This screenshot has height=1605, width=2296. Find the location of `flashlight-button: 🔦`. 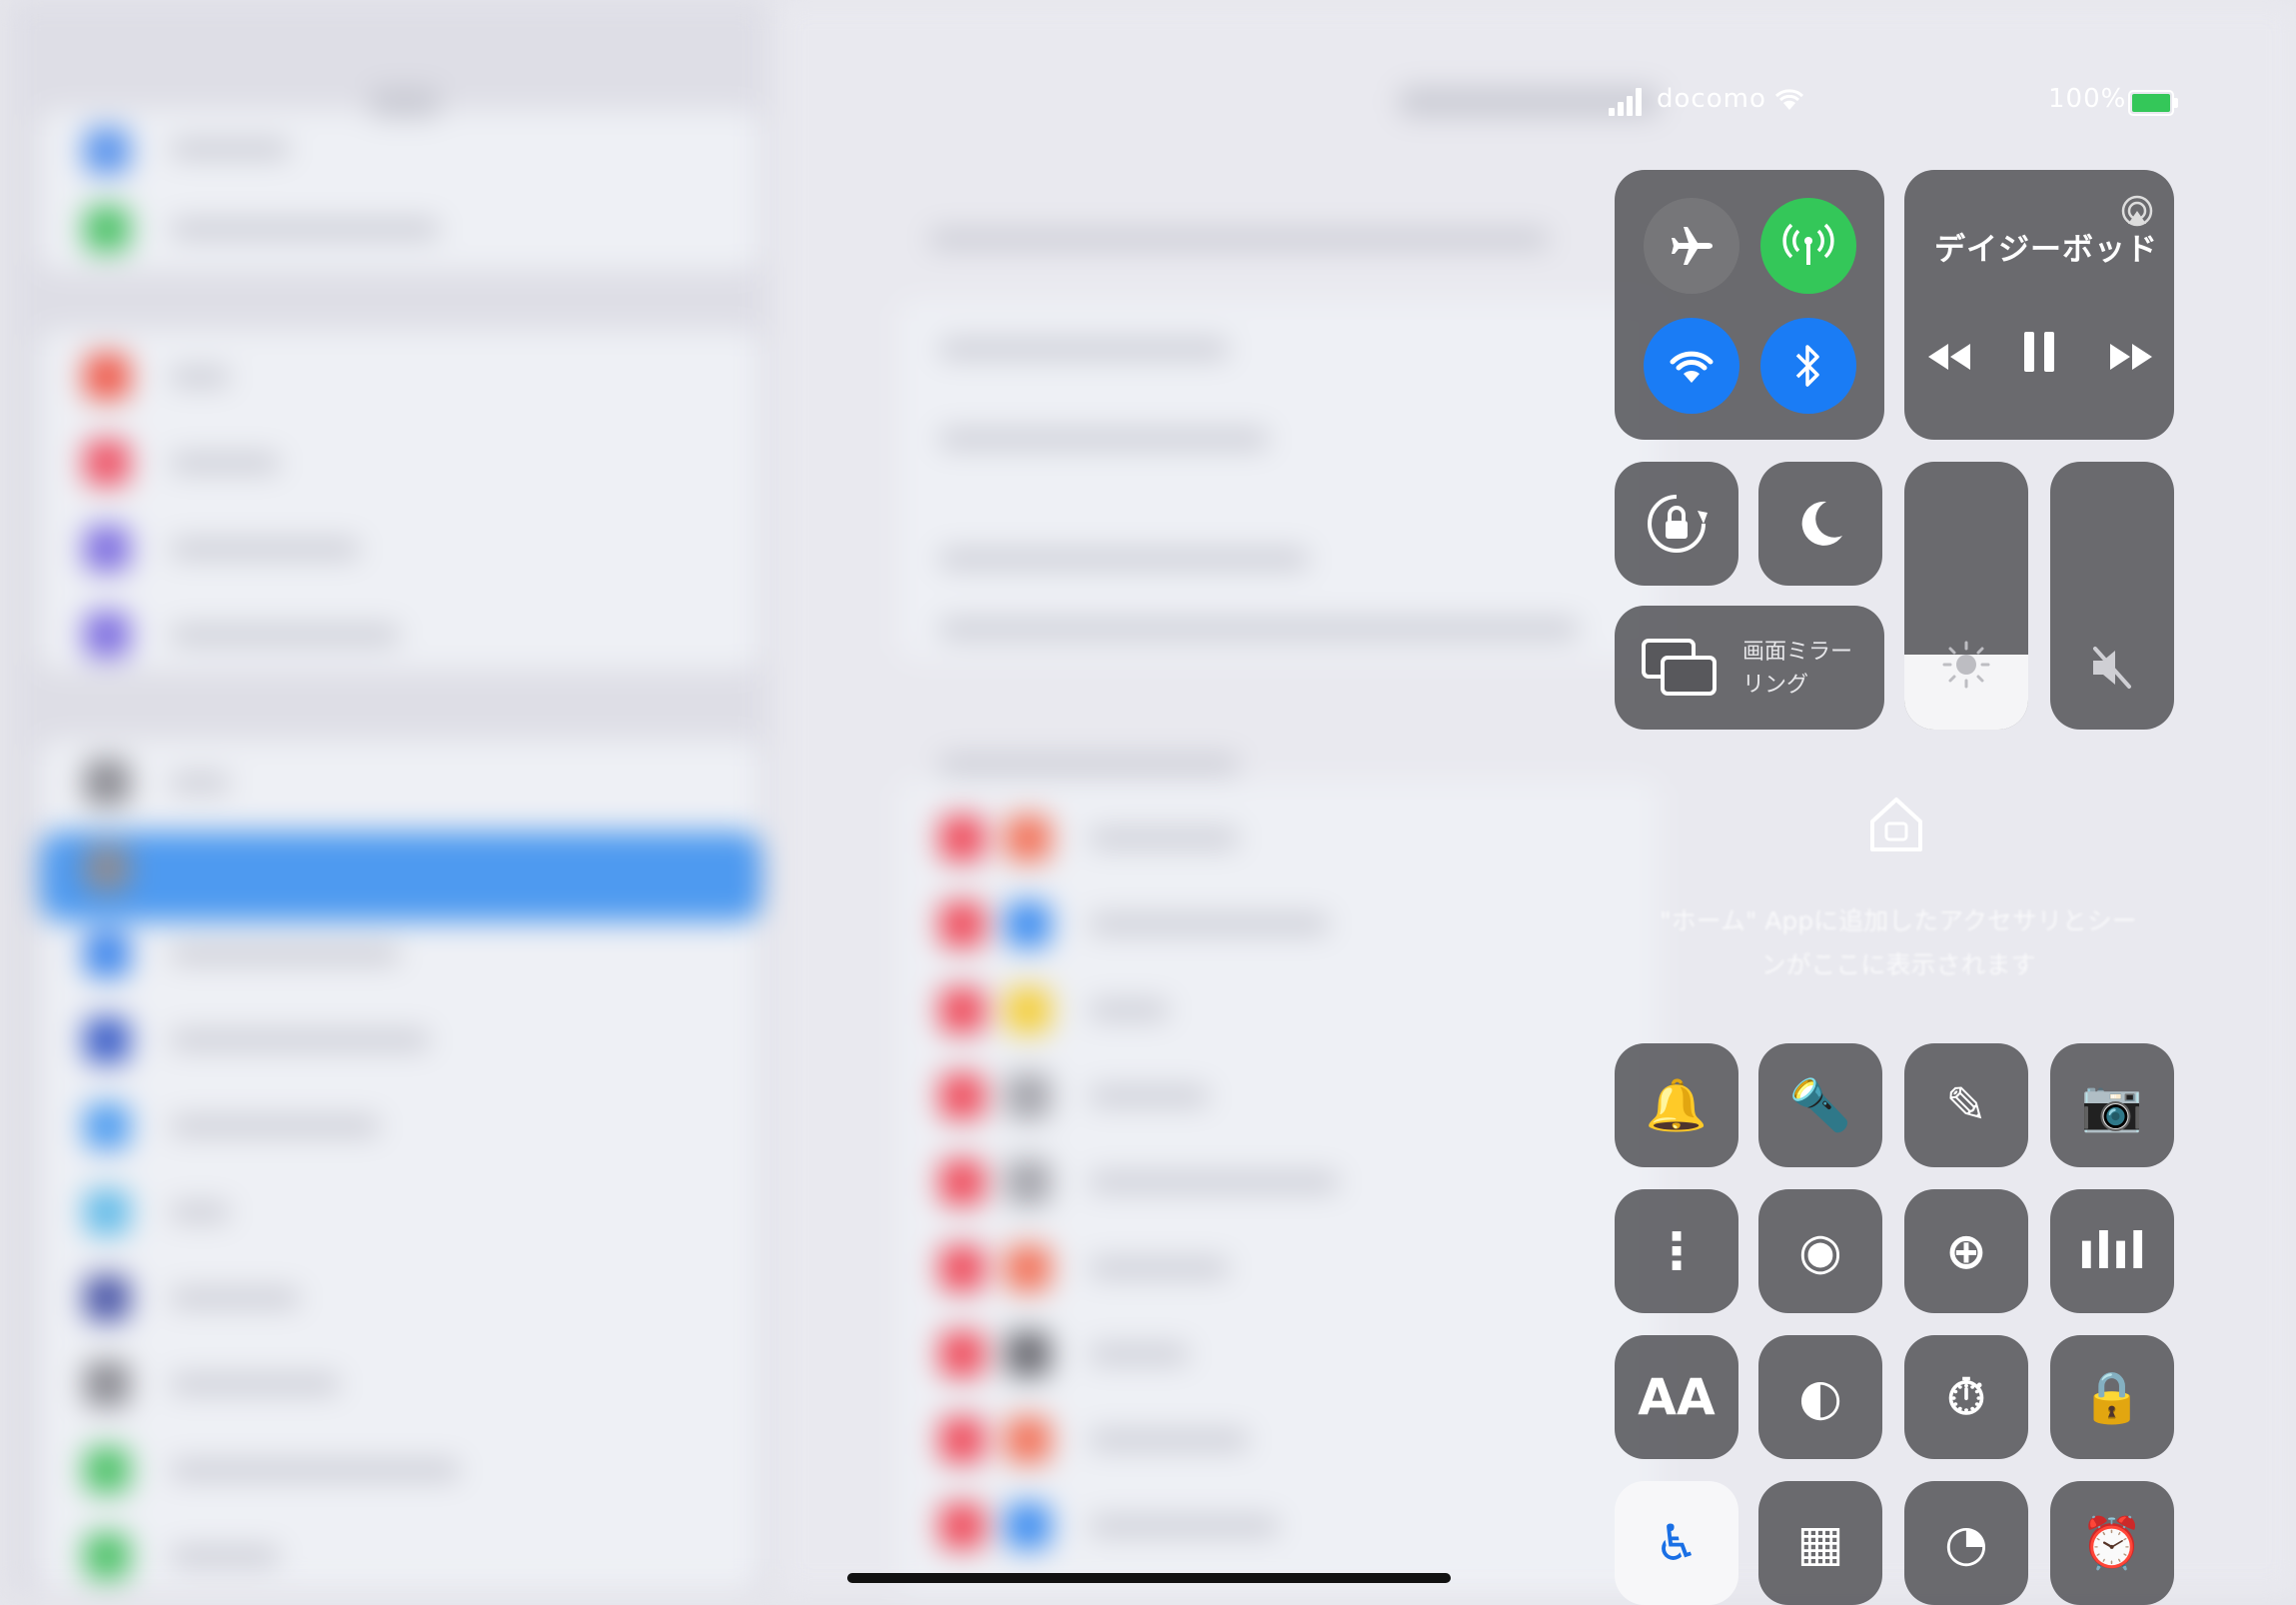

flashlight-button: 🔦 is located at coordinates (1820, 1105).